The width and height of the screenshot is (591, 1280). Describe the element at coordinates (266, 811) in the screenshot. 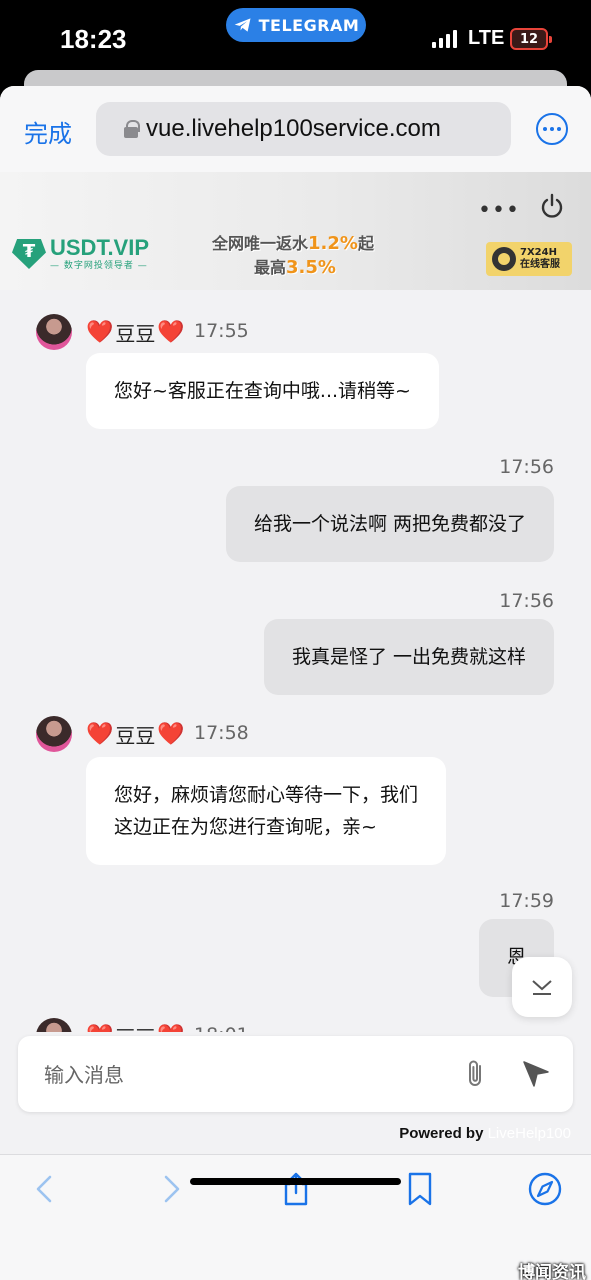

I see `agent-message-bubble: 您好，麻烦请您耐心等待一下，我们 这边正在为您进行查询呢，亲~` at that location.